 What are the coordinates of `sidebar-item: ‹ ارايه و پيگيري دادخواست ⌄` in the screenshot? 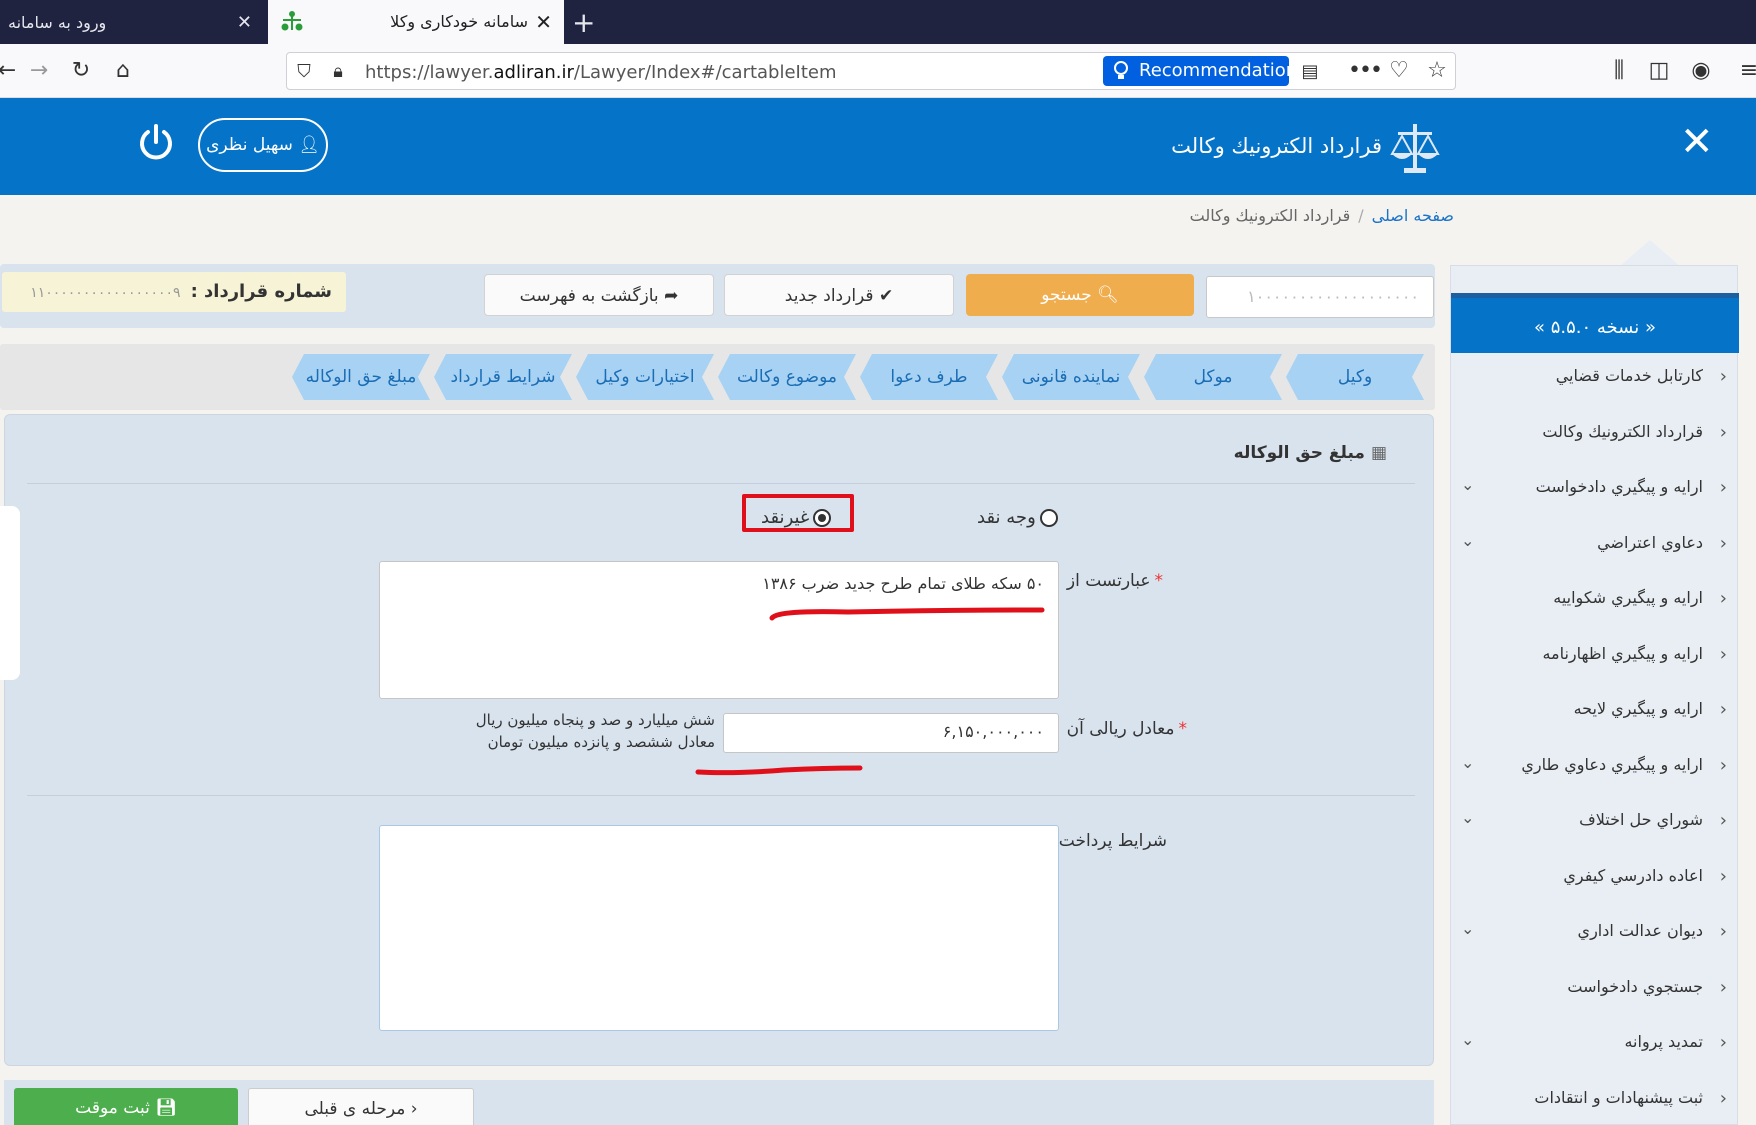 It's located at (1595, 489).